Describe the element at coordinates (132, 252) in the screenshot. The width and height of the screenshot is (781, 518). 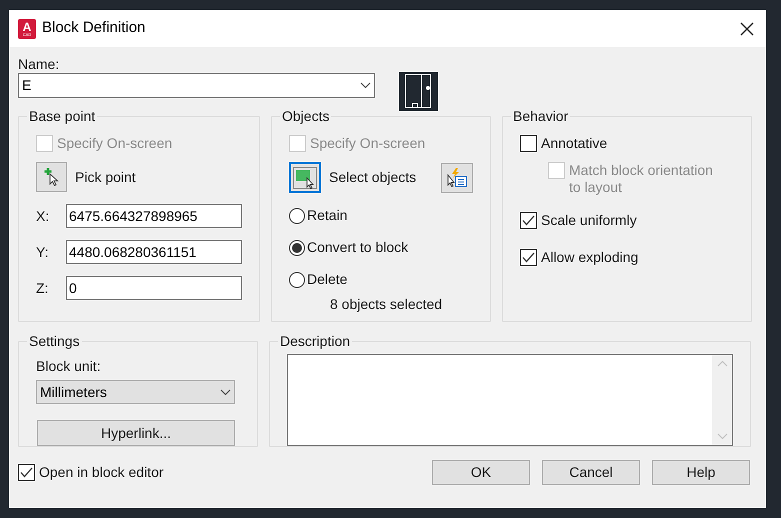
I see `coordinate-value: 4480.068280361151` at that location.